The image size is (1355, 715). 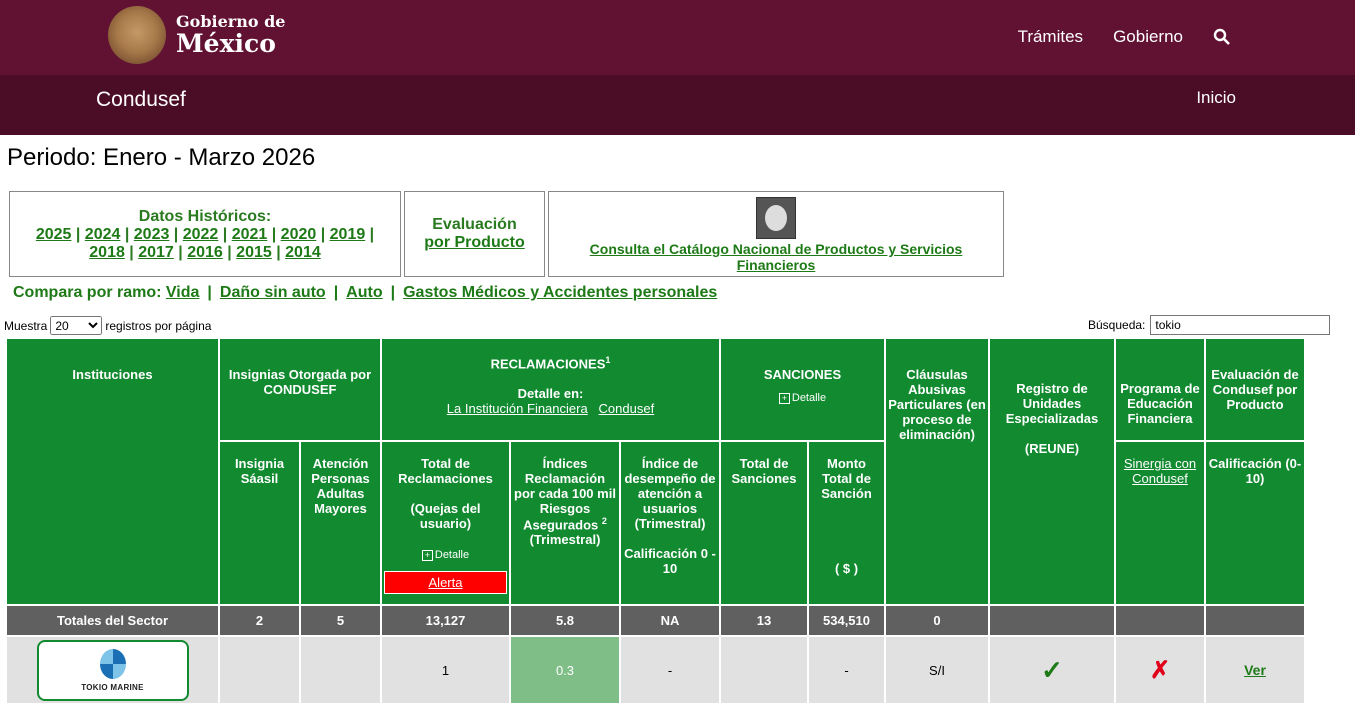 I want to click on totales-cell: 5, so click(x=340, y=620).